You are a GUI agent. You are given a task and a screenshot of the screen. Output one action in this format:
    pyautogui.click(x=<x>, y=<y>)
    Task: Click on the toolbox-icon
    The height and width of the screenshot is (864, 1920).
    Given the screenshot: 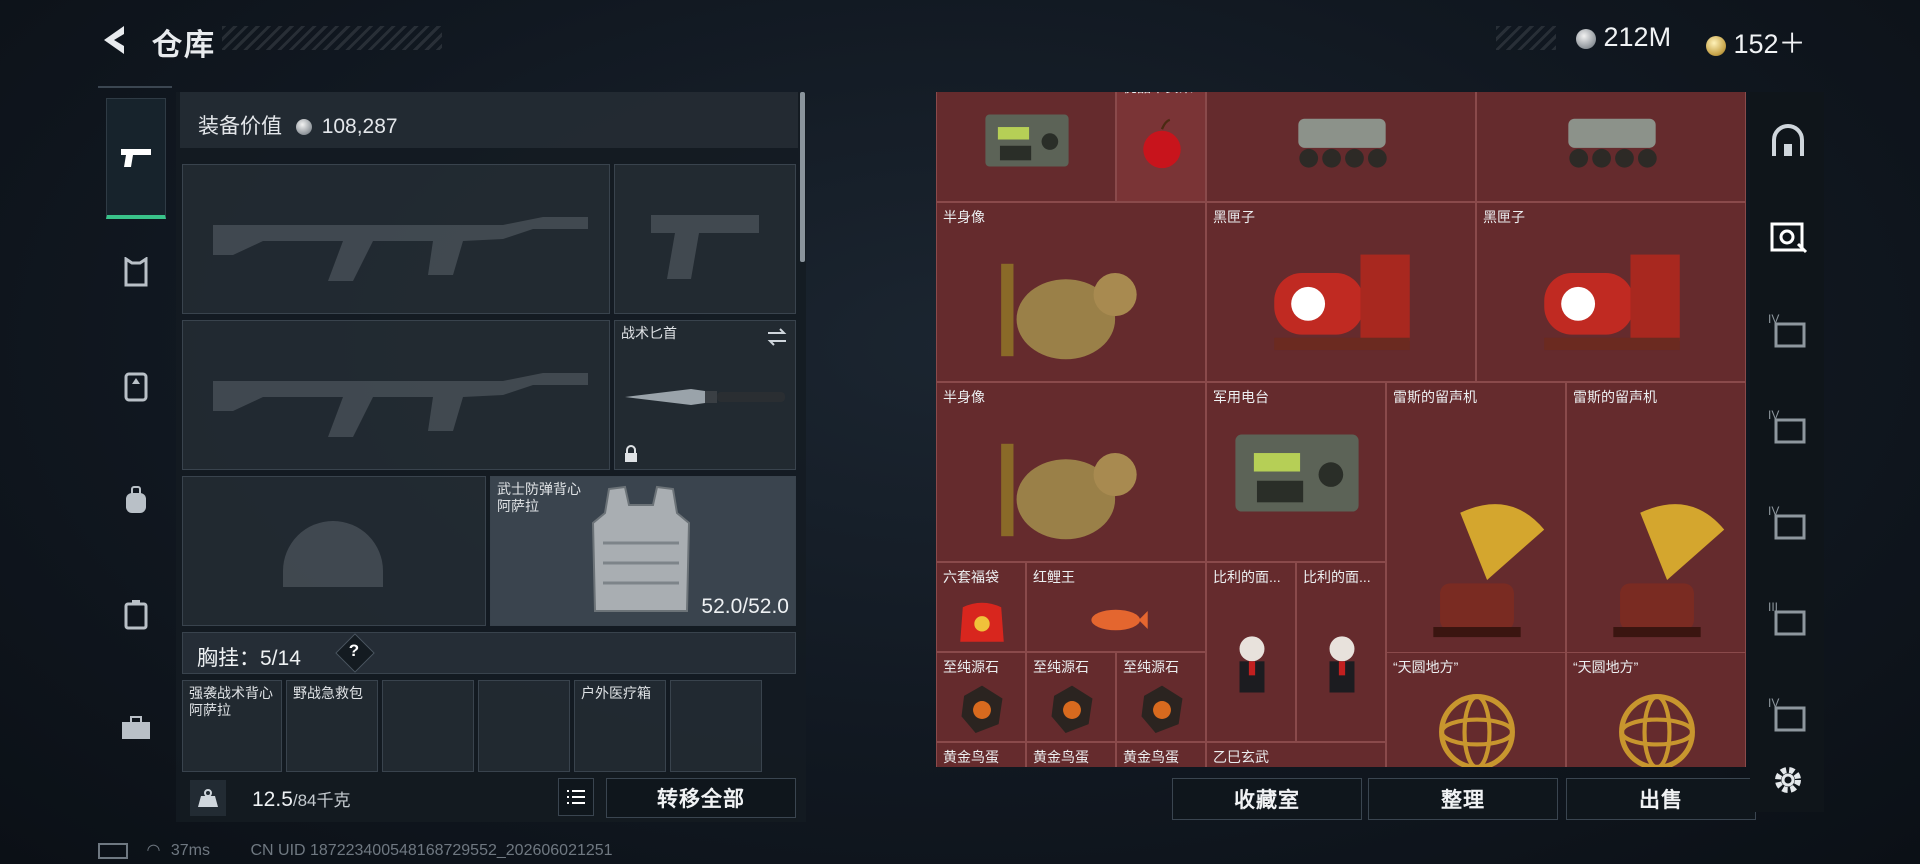 What is the action you would take?
    pyautogui.click(x=136, y=727)
    